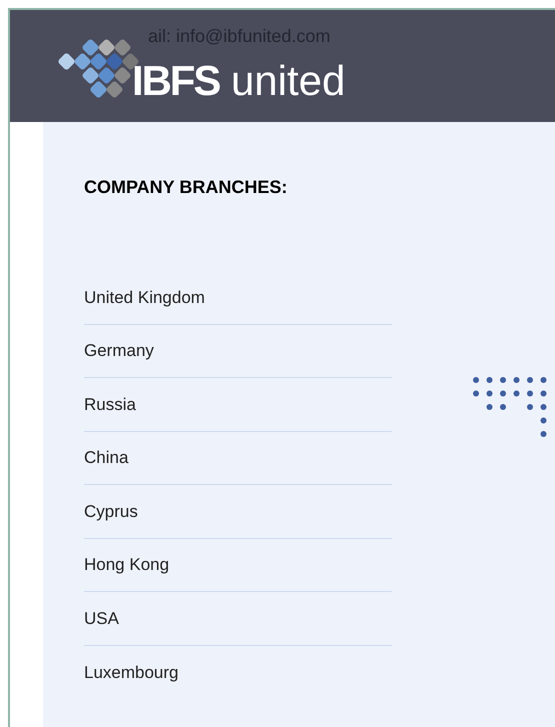  I want to click on branch-link: Luxembourg, so click(131, 672).